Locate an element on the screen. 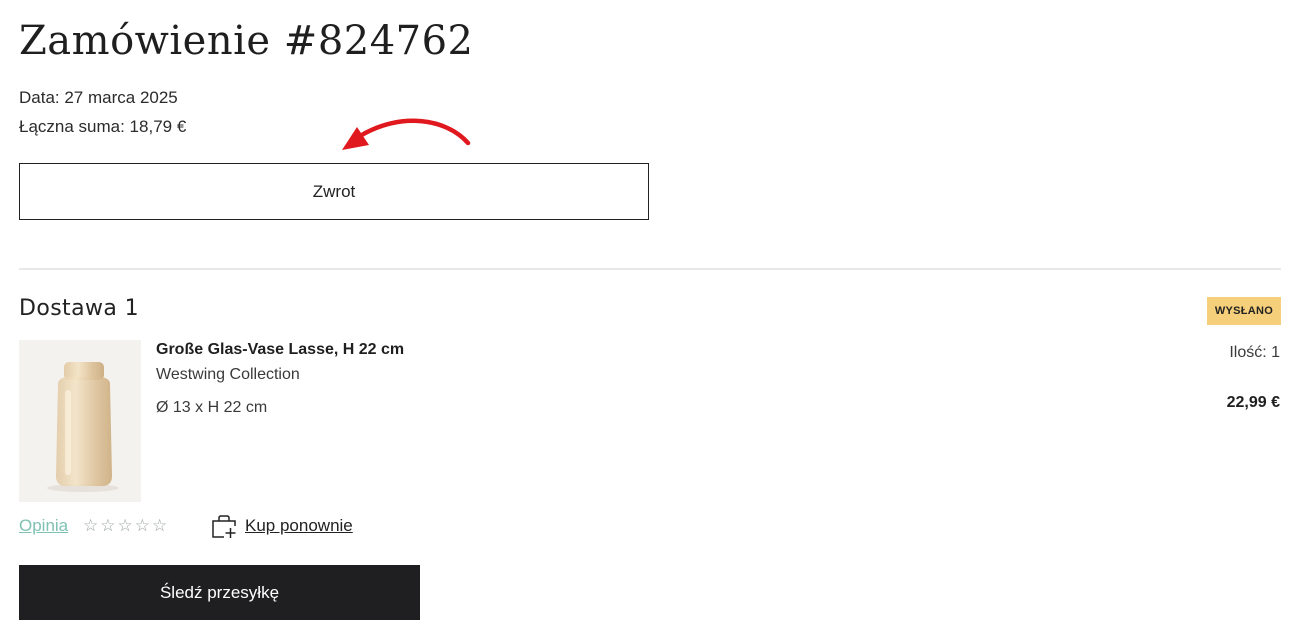 The height and width of the screenshot is (632, 1290). section-divider is located at coordinates (650, 269).